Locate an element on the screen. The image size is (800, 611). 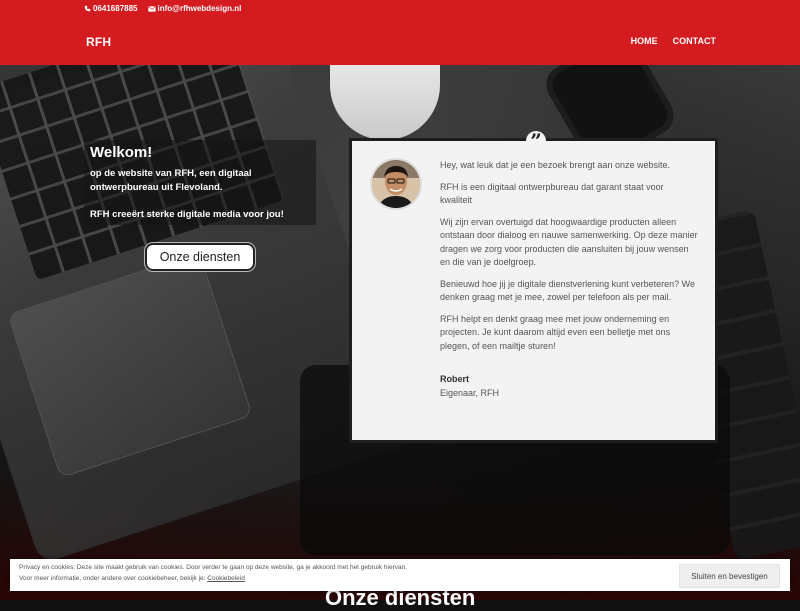
nav-contact: CONTACT is located at coordinates (694, 41).